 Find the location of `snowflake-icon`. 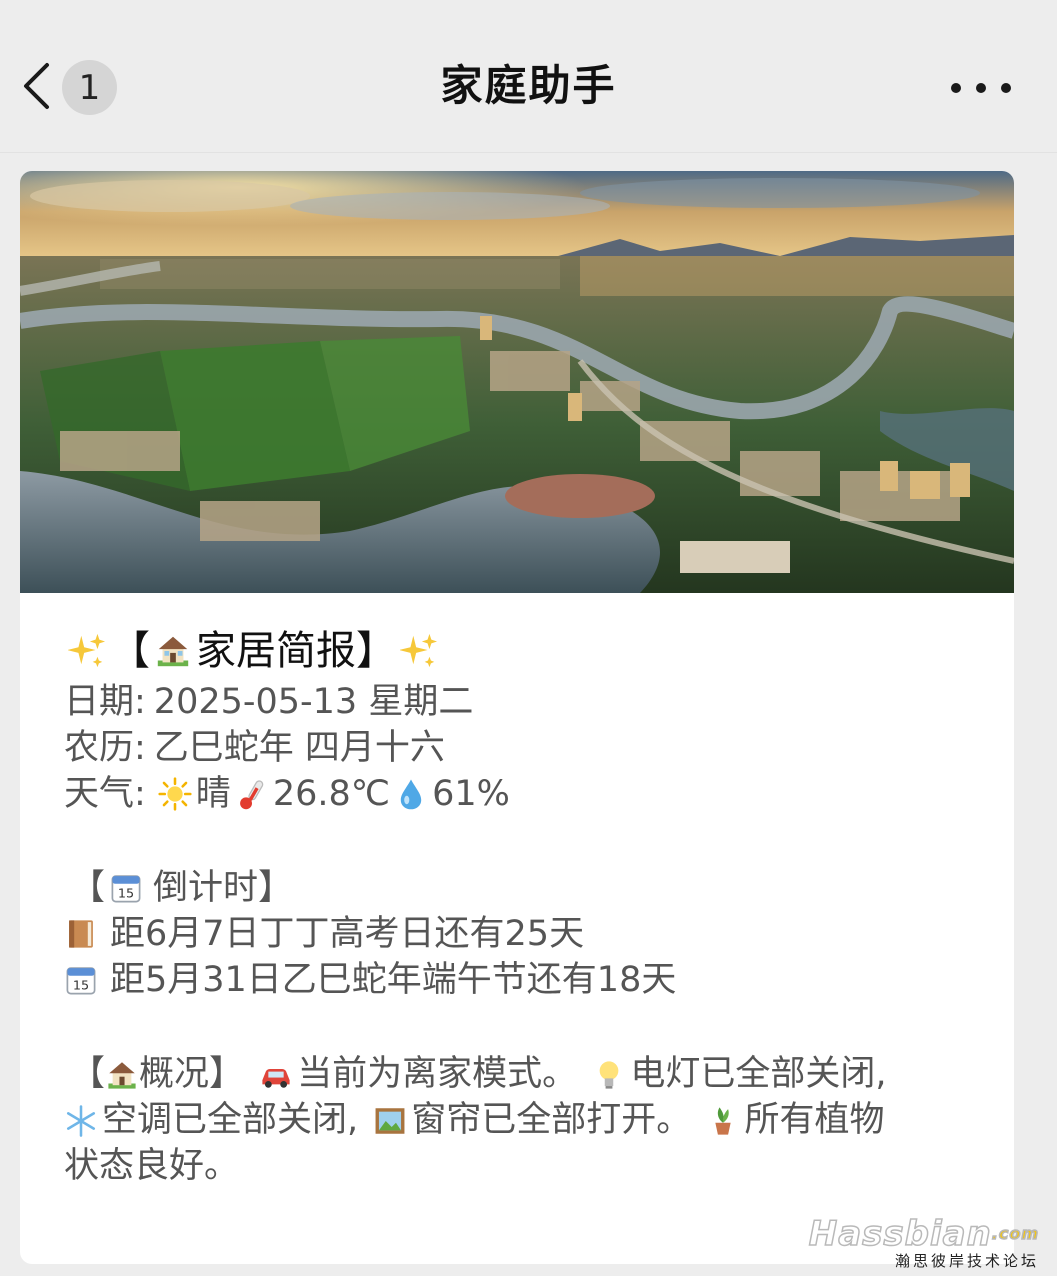

snowflake-icon is located at coordinates (81, 1121).